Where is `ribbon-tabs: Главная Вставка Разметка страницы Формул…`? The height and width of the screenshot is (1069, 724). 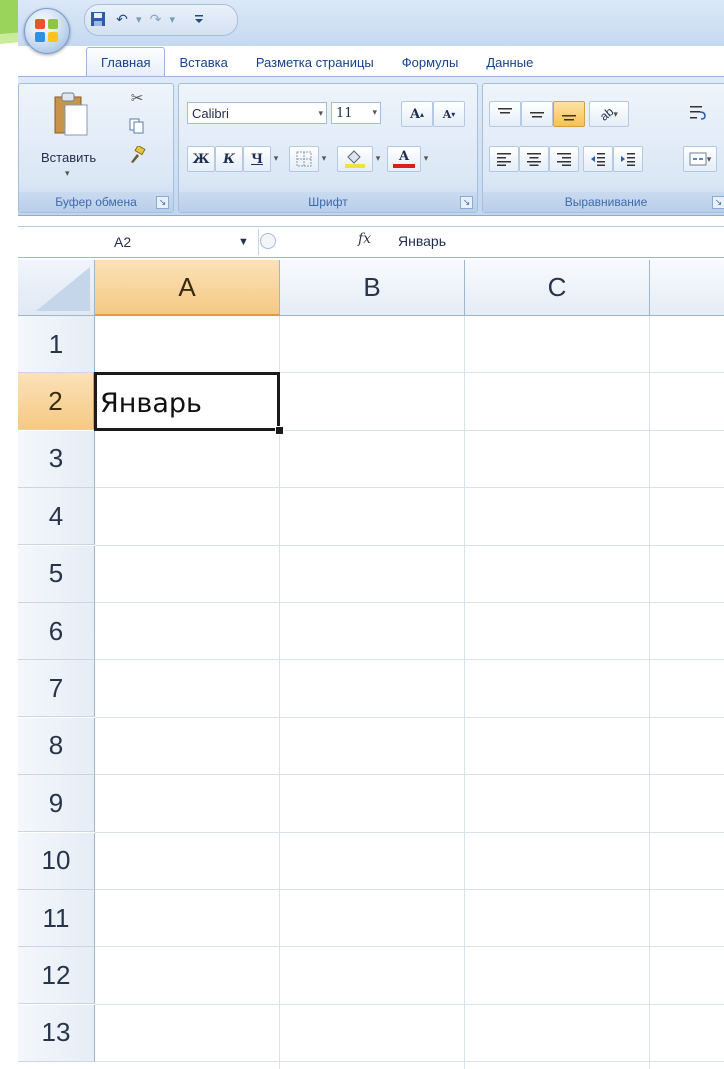
ribbon-tabs: Главная Вставка Разметка страницы Формул… is located at coordinates (316, 61).